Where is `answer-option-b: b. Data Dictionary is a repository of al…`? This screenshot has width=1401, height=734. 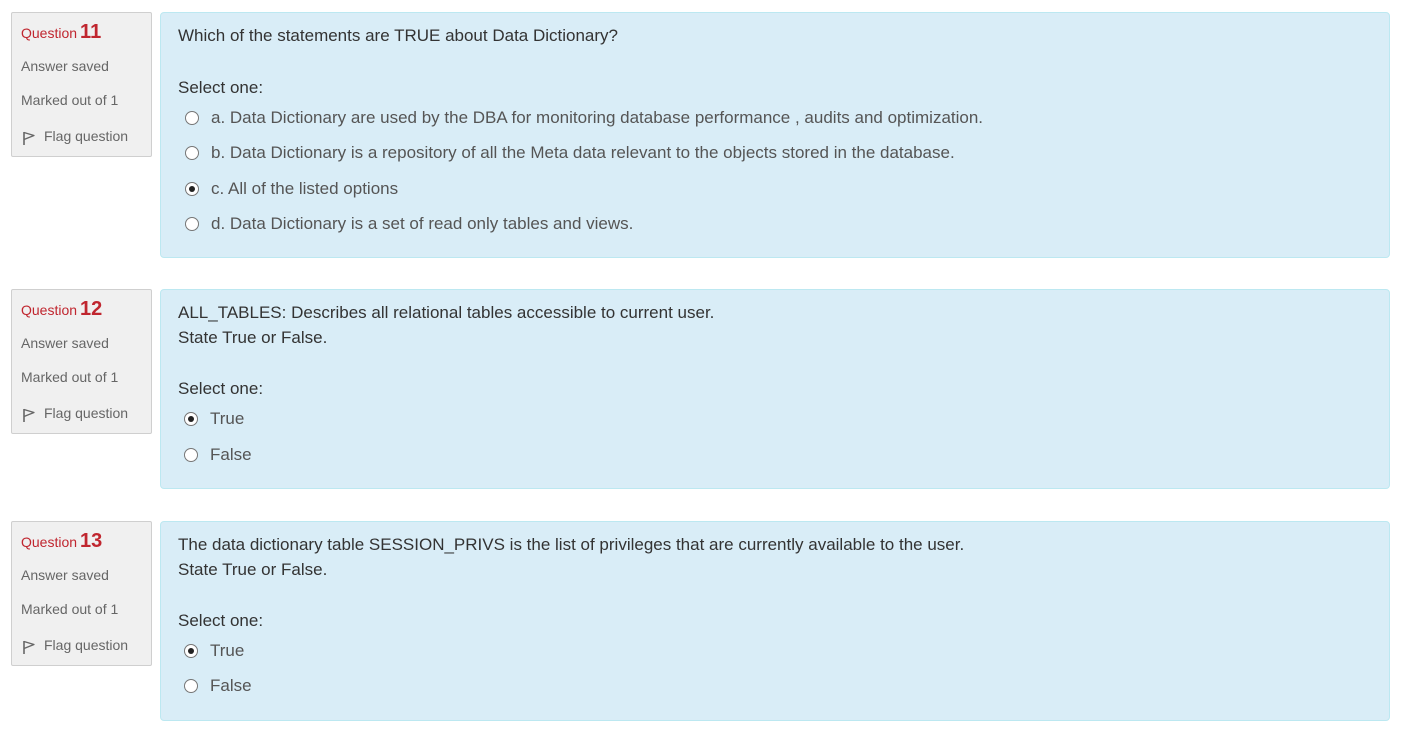 answer-option-b: b. Data Dictionary is a repository of al… is located at coordinates (570, 153).